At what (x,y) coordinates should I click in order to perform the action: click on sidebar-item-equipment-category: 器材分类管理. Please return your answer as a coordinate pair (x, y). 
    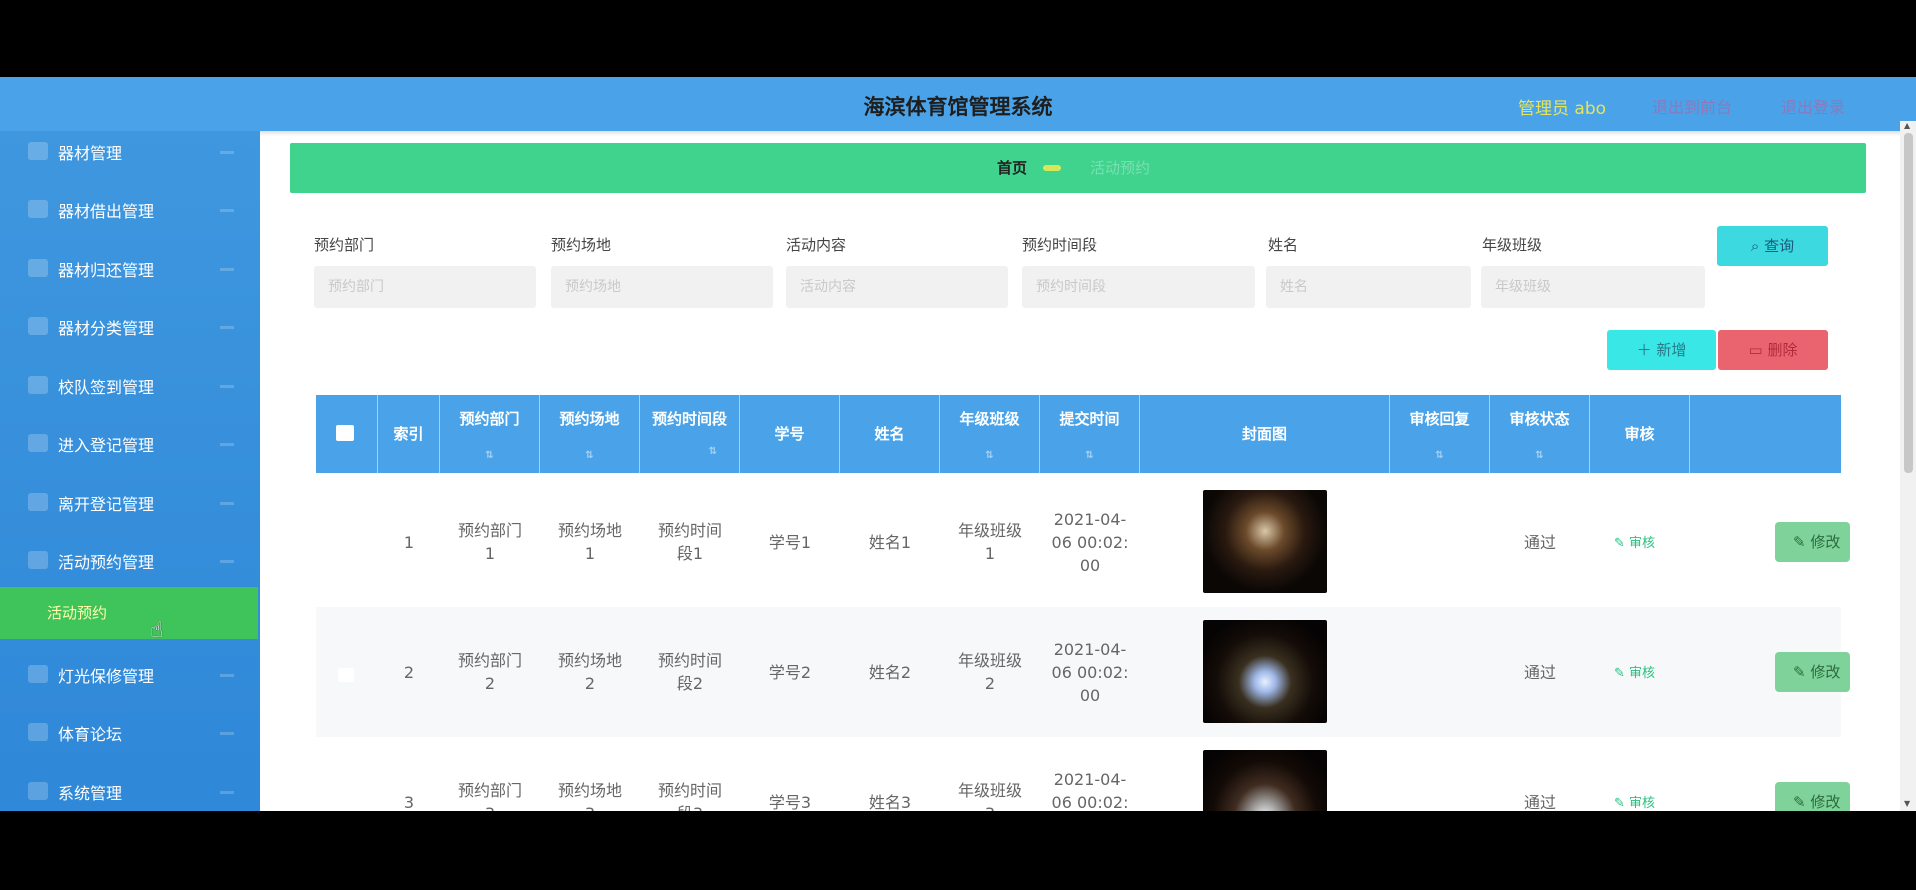
    Looking at the image, I should click on (130, 327).